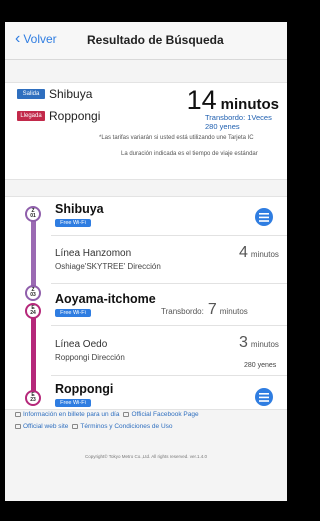  What do you see at coordinates (201, 100) in the screenshot?
I see `total-minutes: 14` at bounding box center [201, 100].